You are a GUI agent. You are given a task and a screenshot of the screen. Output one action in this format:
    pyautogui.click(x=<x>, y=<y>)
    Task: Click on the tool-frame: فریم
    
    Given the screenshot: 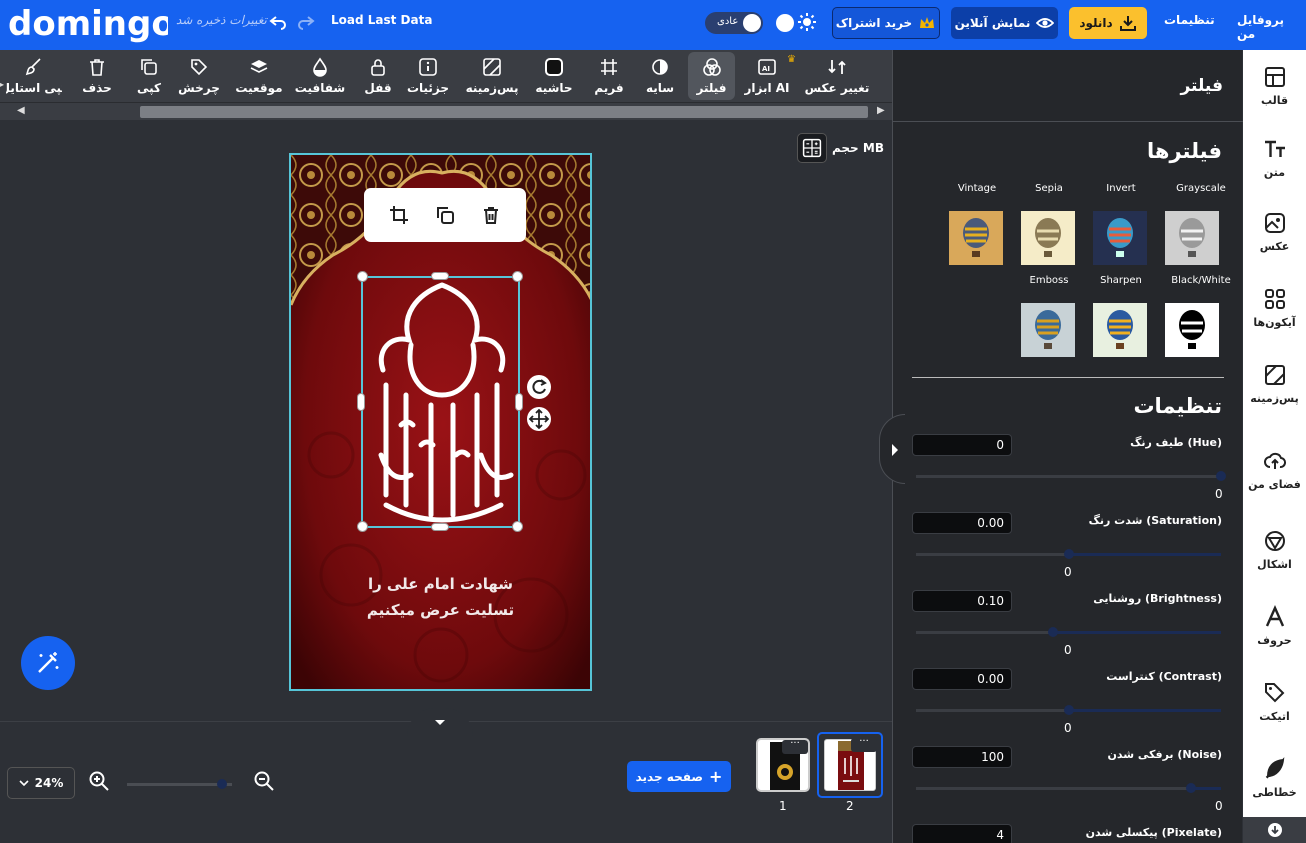 What is the action you would take?
    pyautogui.click(x=609, y=76)
    